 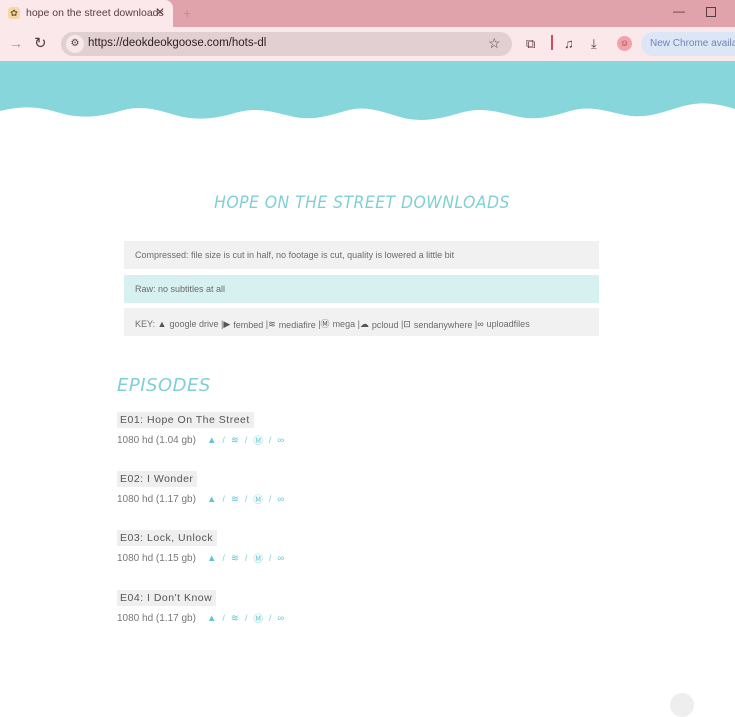 I want to click on episode-links: 1080 hd (1.15 gb) ▲ / ≋ / Ⓜ / ∞, so click(x=201, y=558).